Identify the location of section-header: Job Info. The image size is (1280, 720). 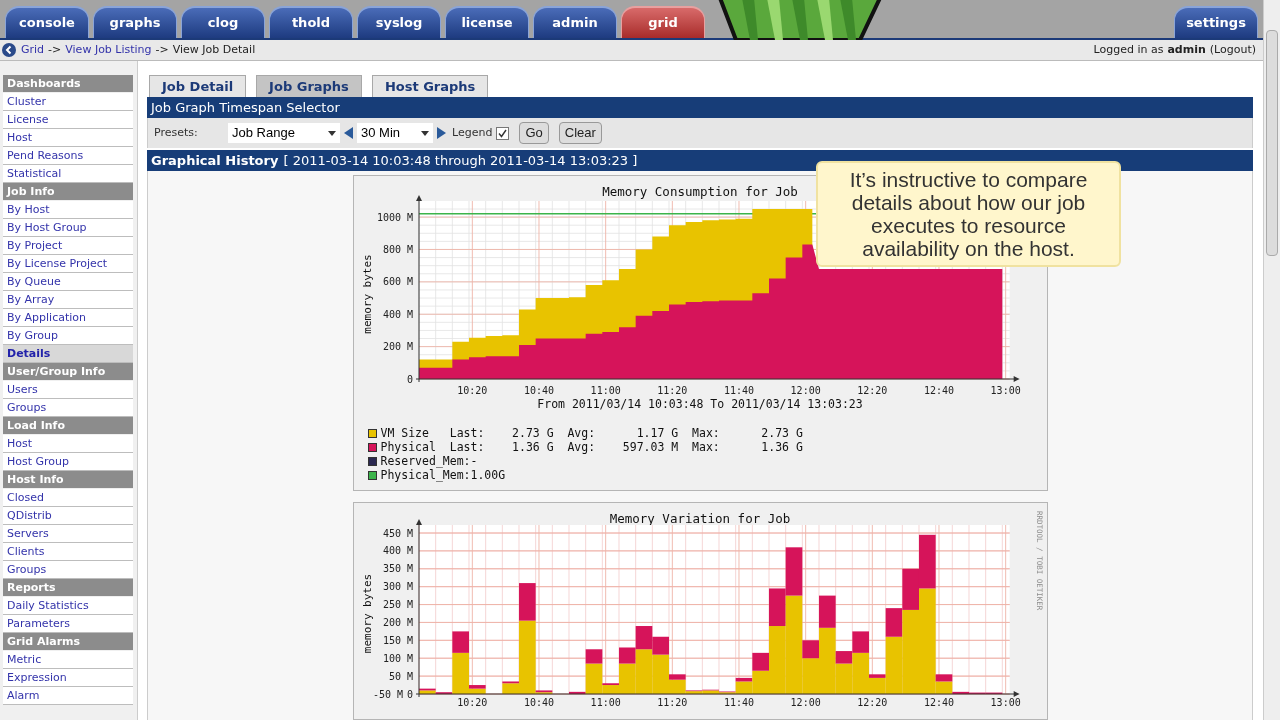
(68, 192).